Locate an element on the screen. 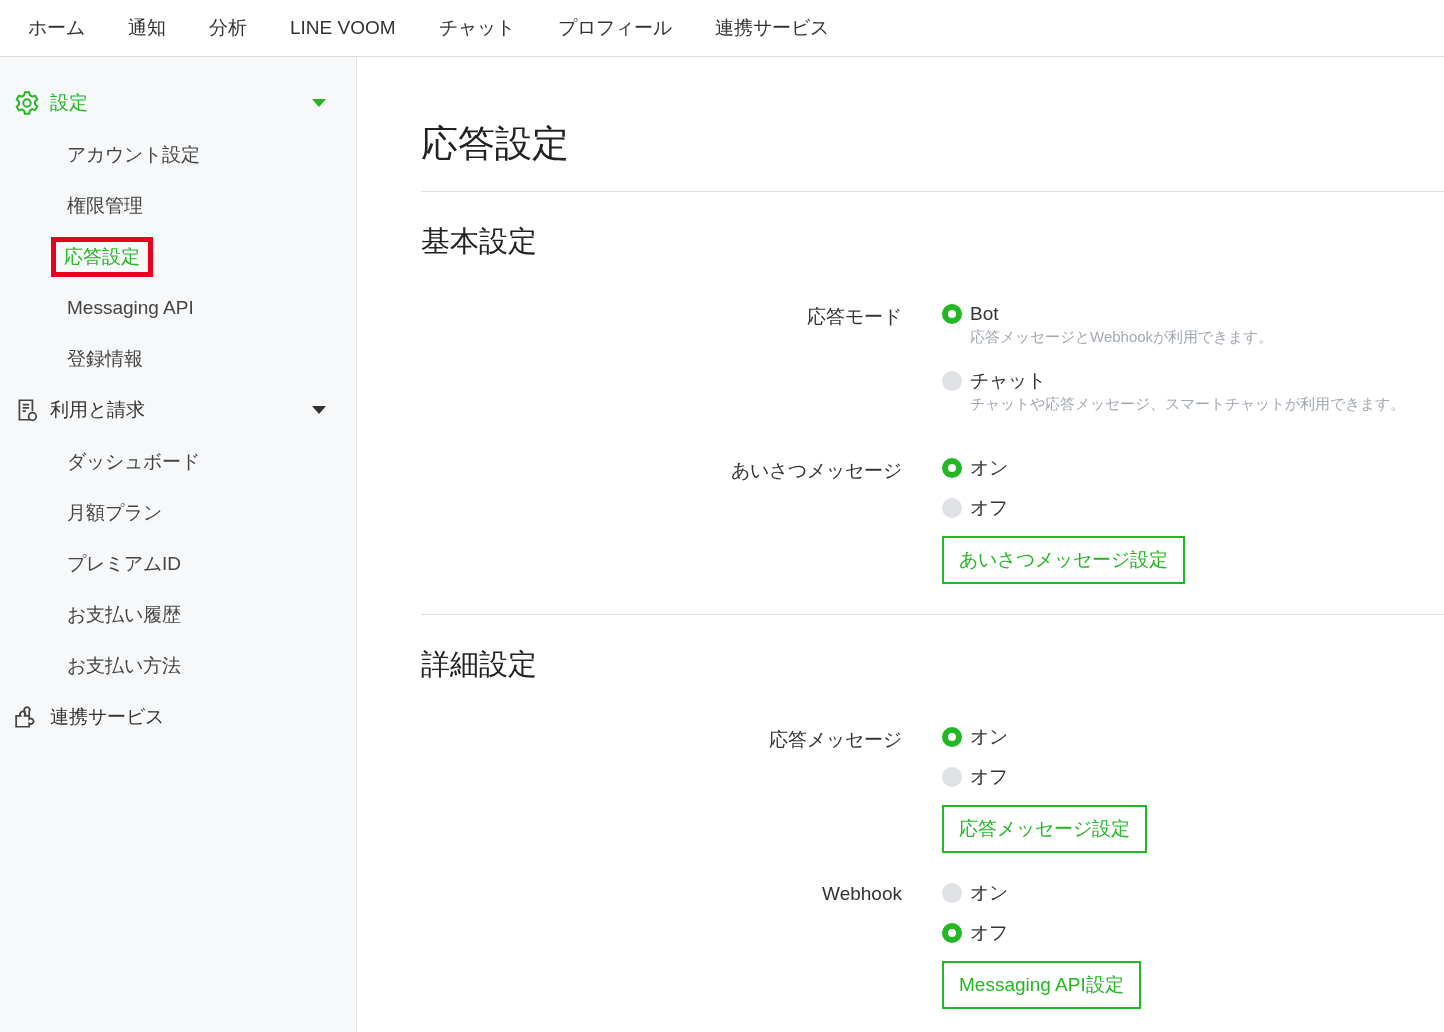 The width and height of the screenshot is (1444, 1032). option-label: Bot is located at coordinates (984, 314).